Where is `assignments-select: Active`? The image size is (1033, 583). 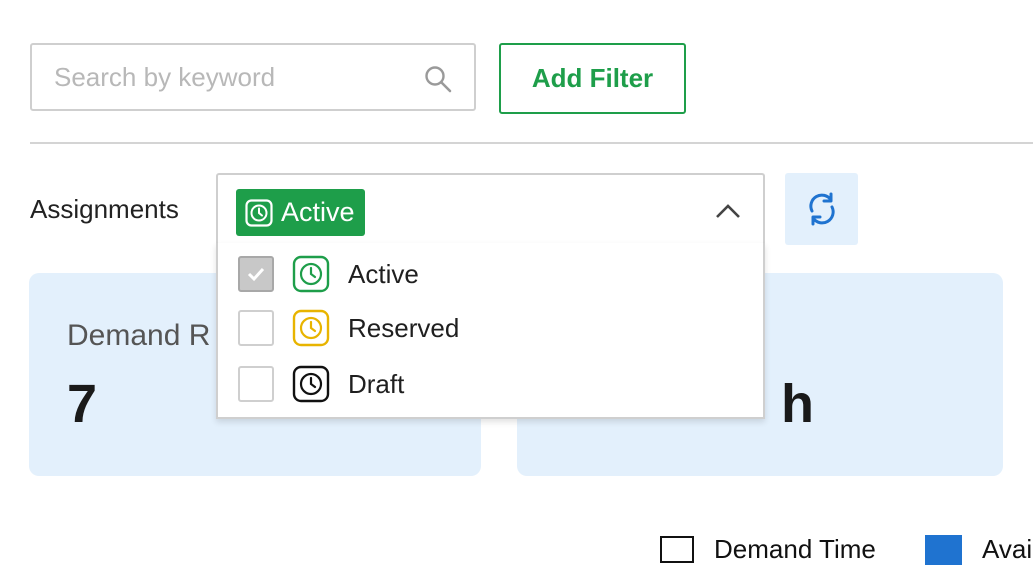
assignments-select: Active is located at coordinates (490, 209).